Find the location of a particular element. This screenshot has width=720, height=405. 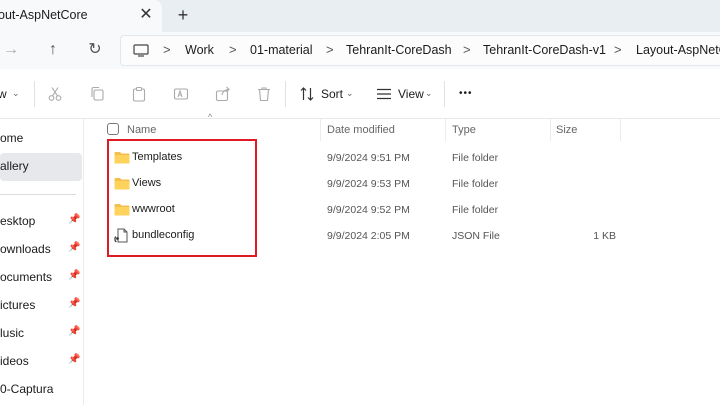

column-header-type: Type is located at coordinates (464, 130).